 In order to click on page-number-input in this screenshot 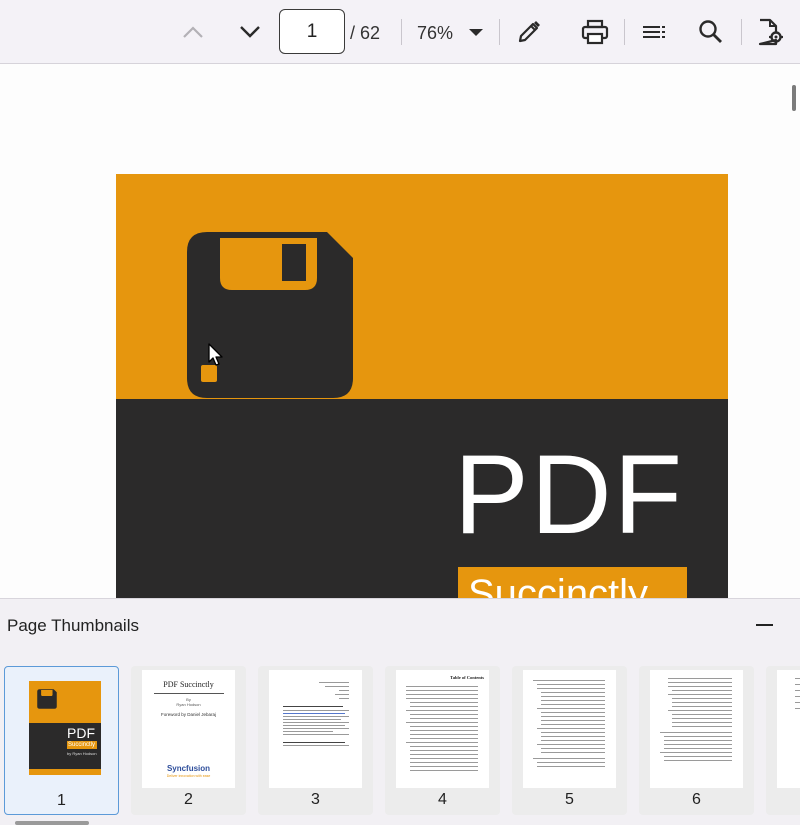, I will do `click(312, 31)`.